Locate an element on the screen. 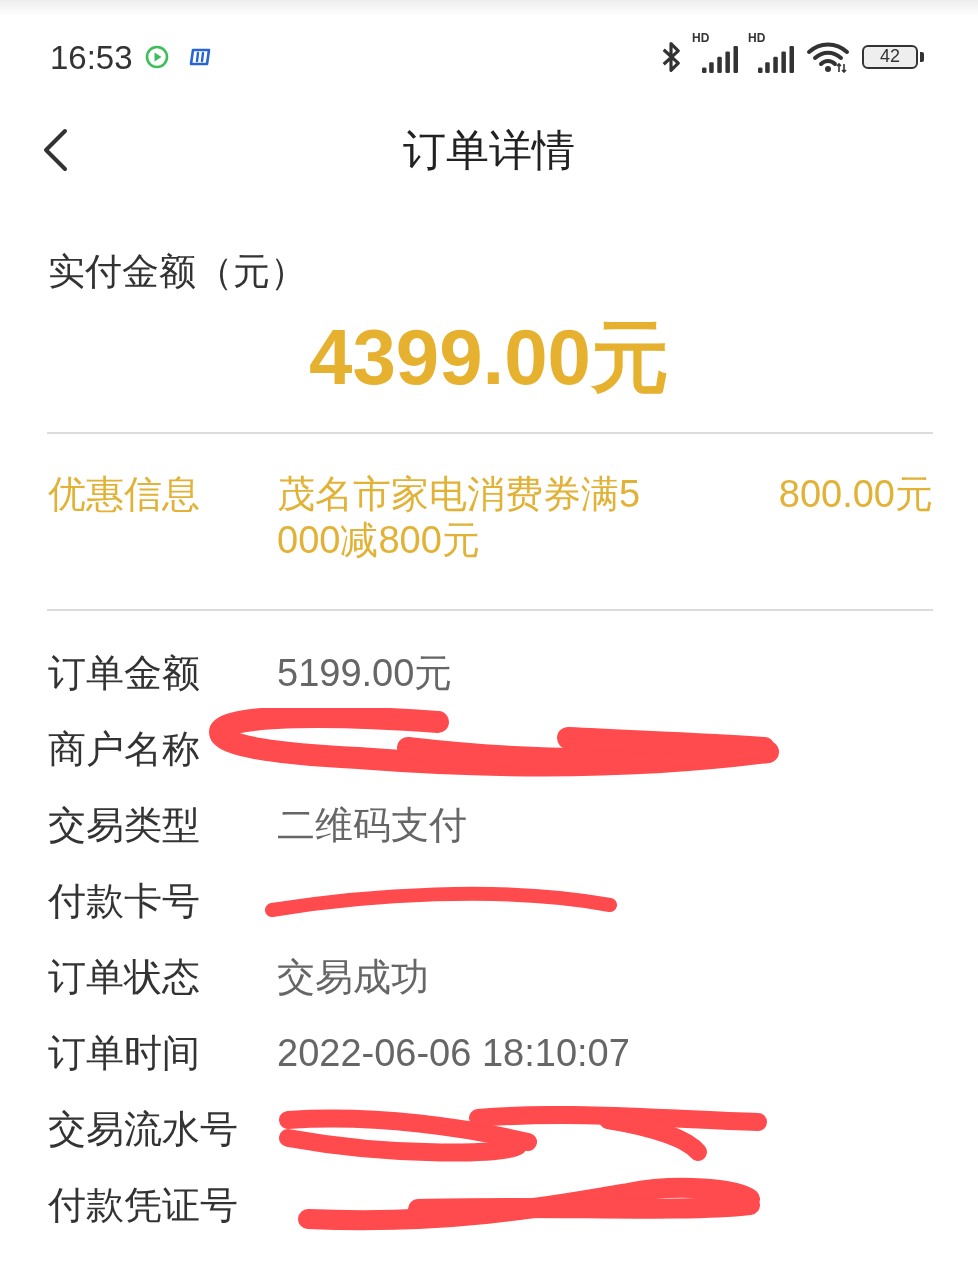 This screenshot has height=1280, width=978. status-time: 16:53 is located at coordinates (91, 57).